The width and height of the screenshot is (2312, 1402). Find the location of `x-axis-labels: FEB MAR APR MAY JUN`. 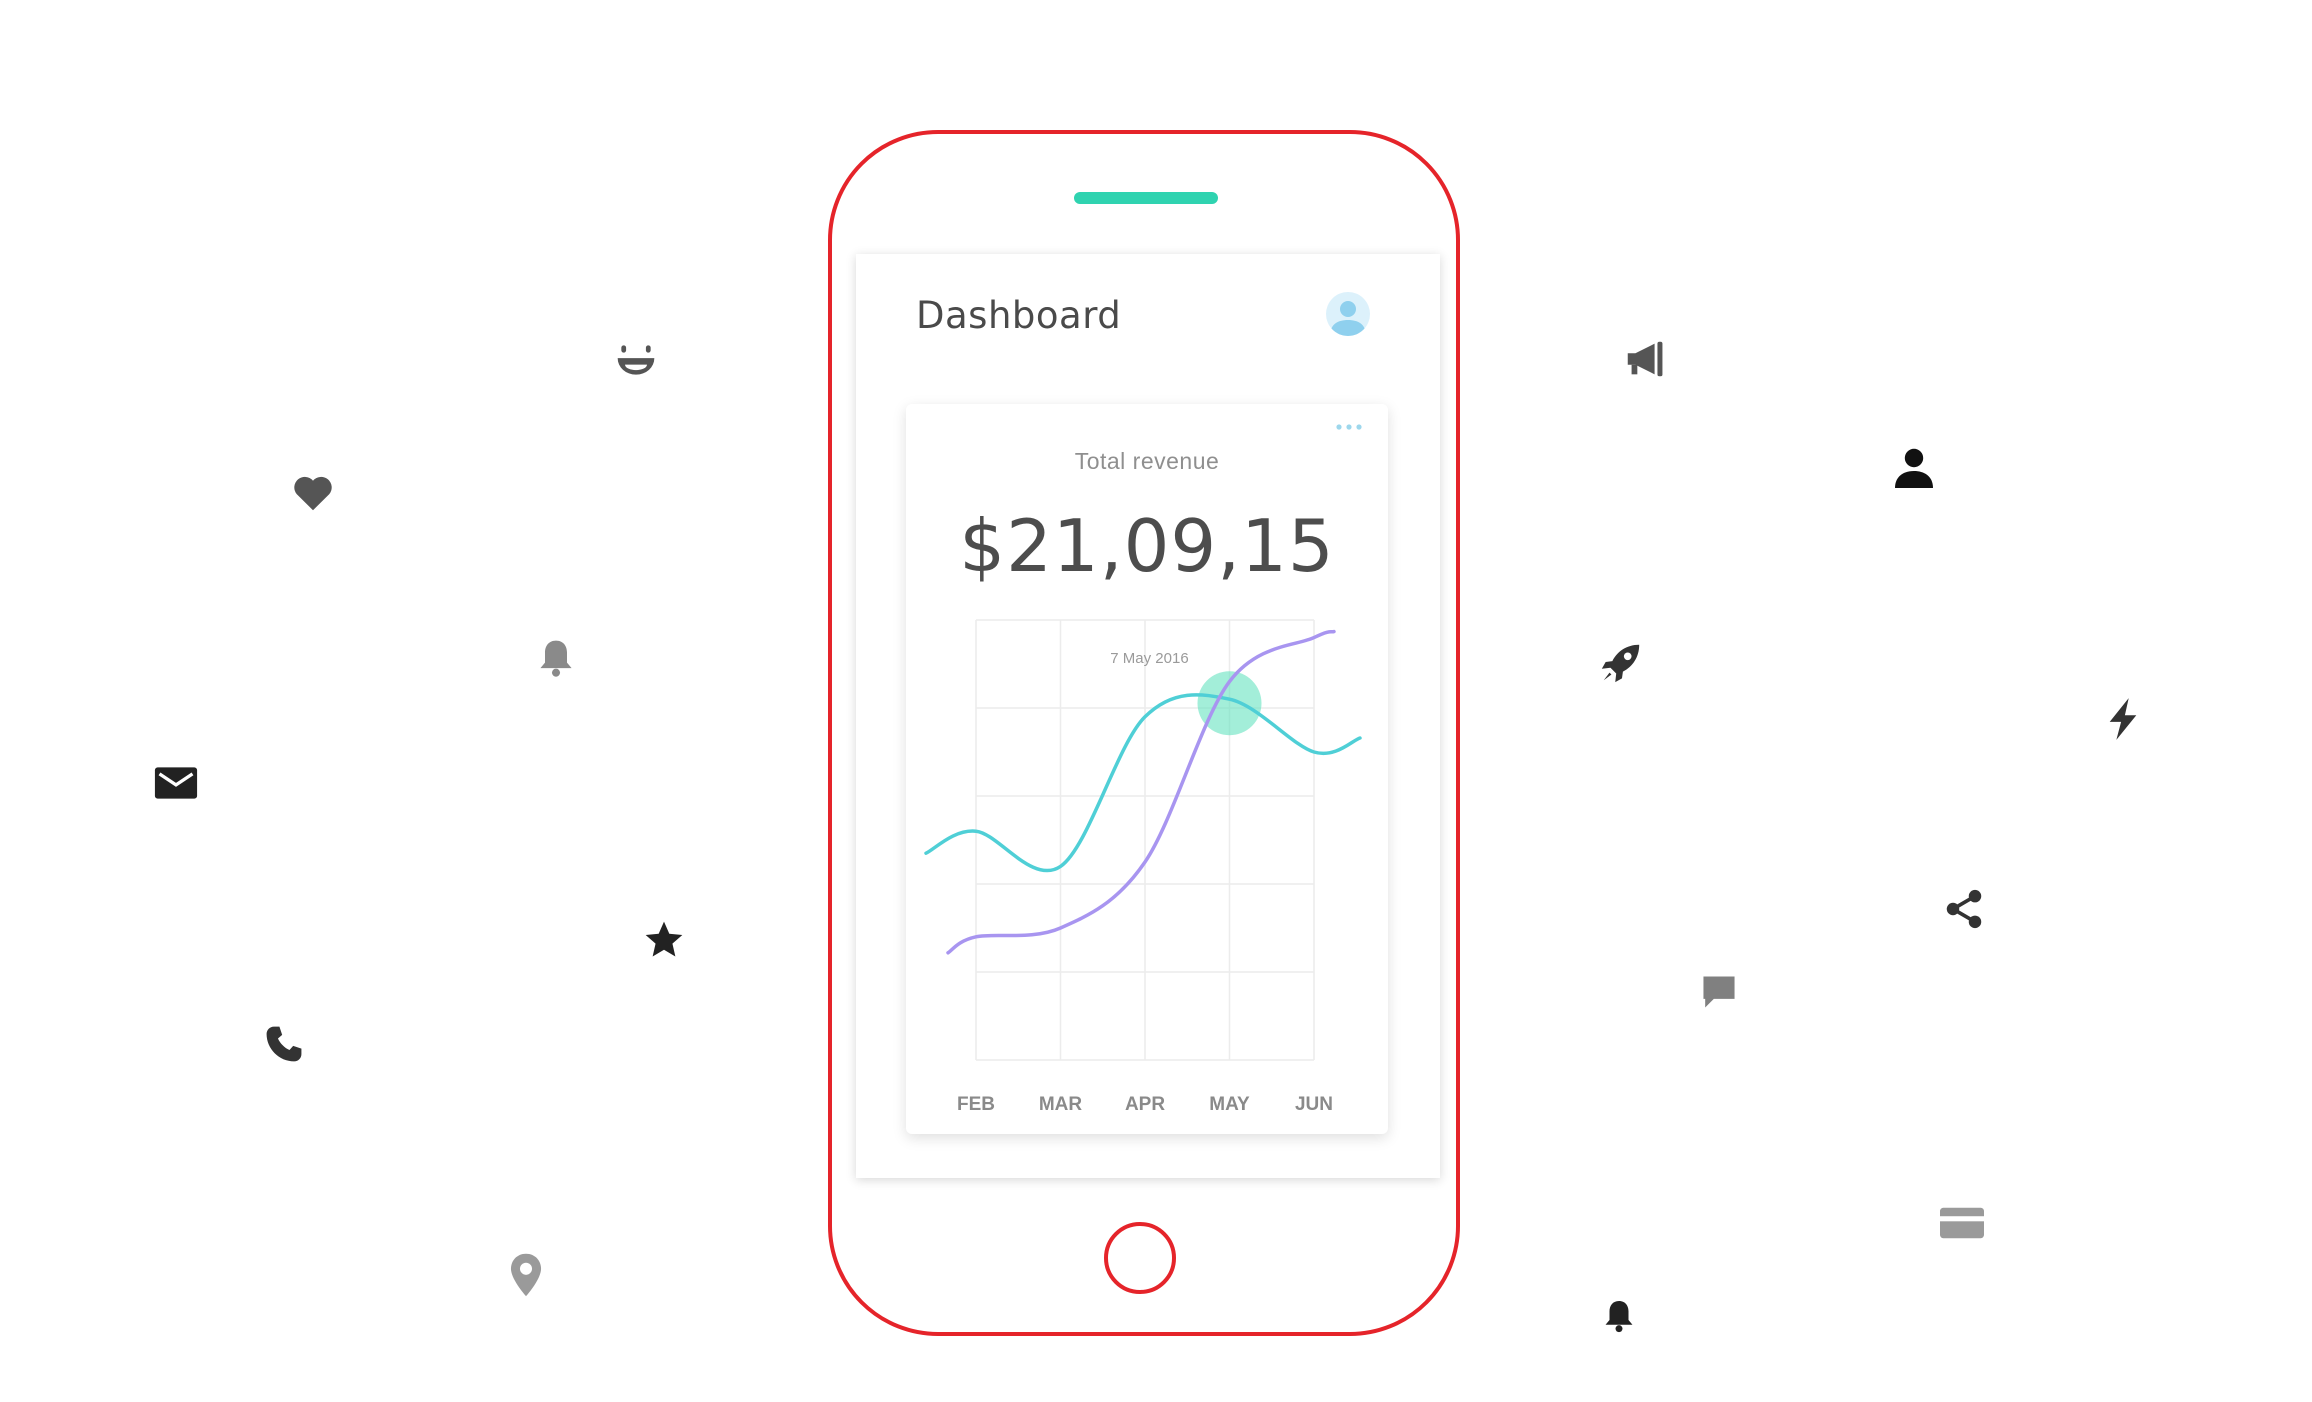

x-axis-labels: FEB MAR APR MAY JUN is located at coordinates (1145, 1104).